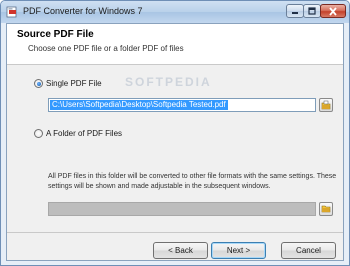  Describe the element at coordinates (180, 250) in the screenshot. I see `back-button: < Back` at that location.